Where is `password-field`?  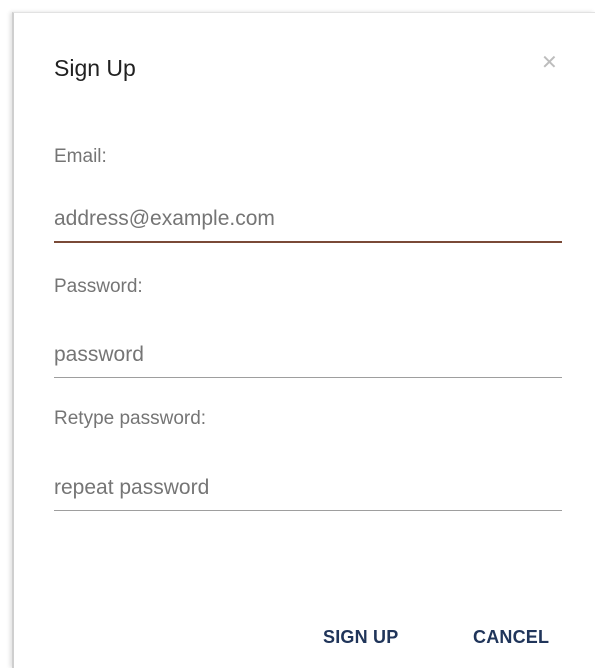
password-field is located at coordinates (308, 358).